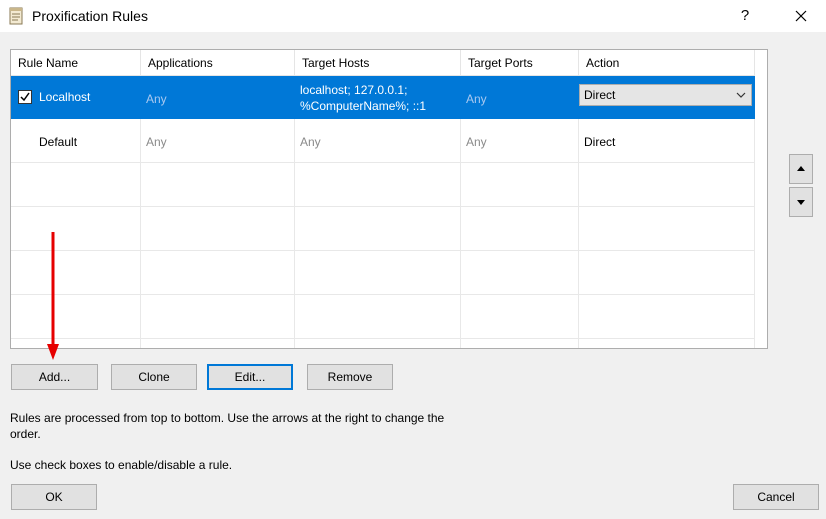 The width and height of the screenshot is (826, 519). Describe the element at coordinates (378, 63) in the screenshot. I see `column-header-target-hosts: Target Hosts` at that location.